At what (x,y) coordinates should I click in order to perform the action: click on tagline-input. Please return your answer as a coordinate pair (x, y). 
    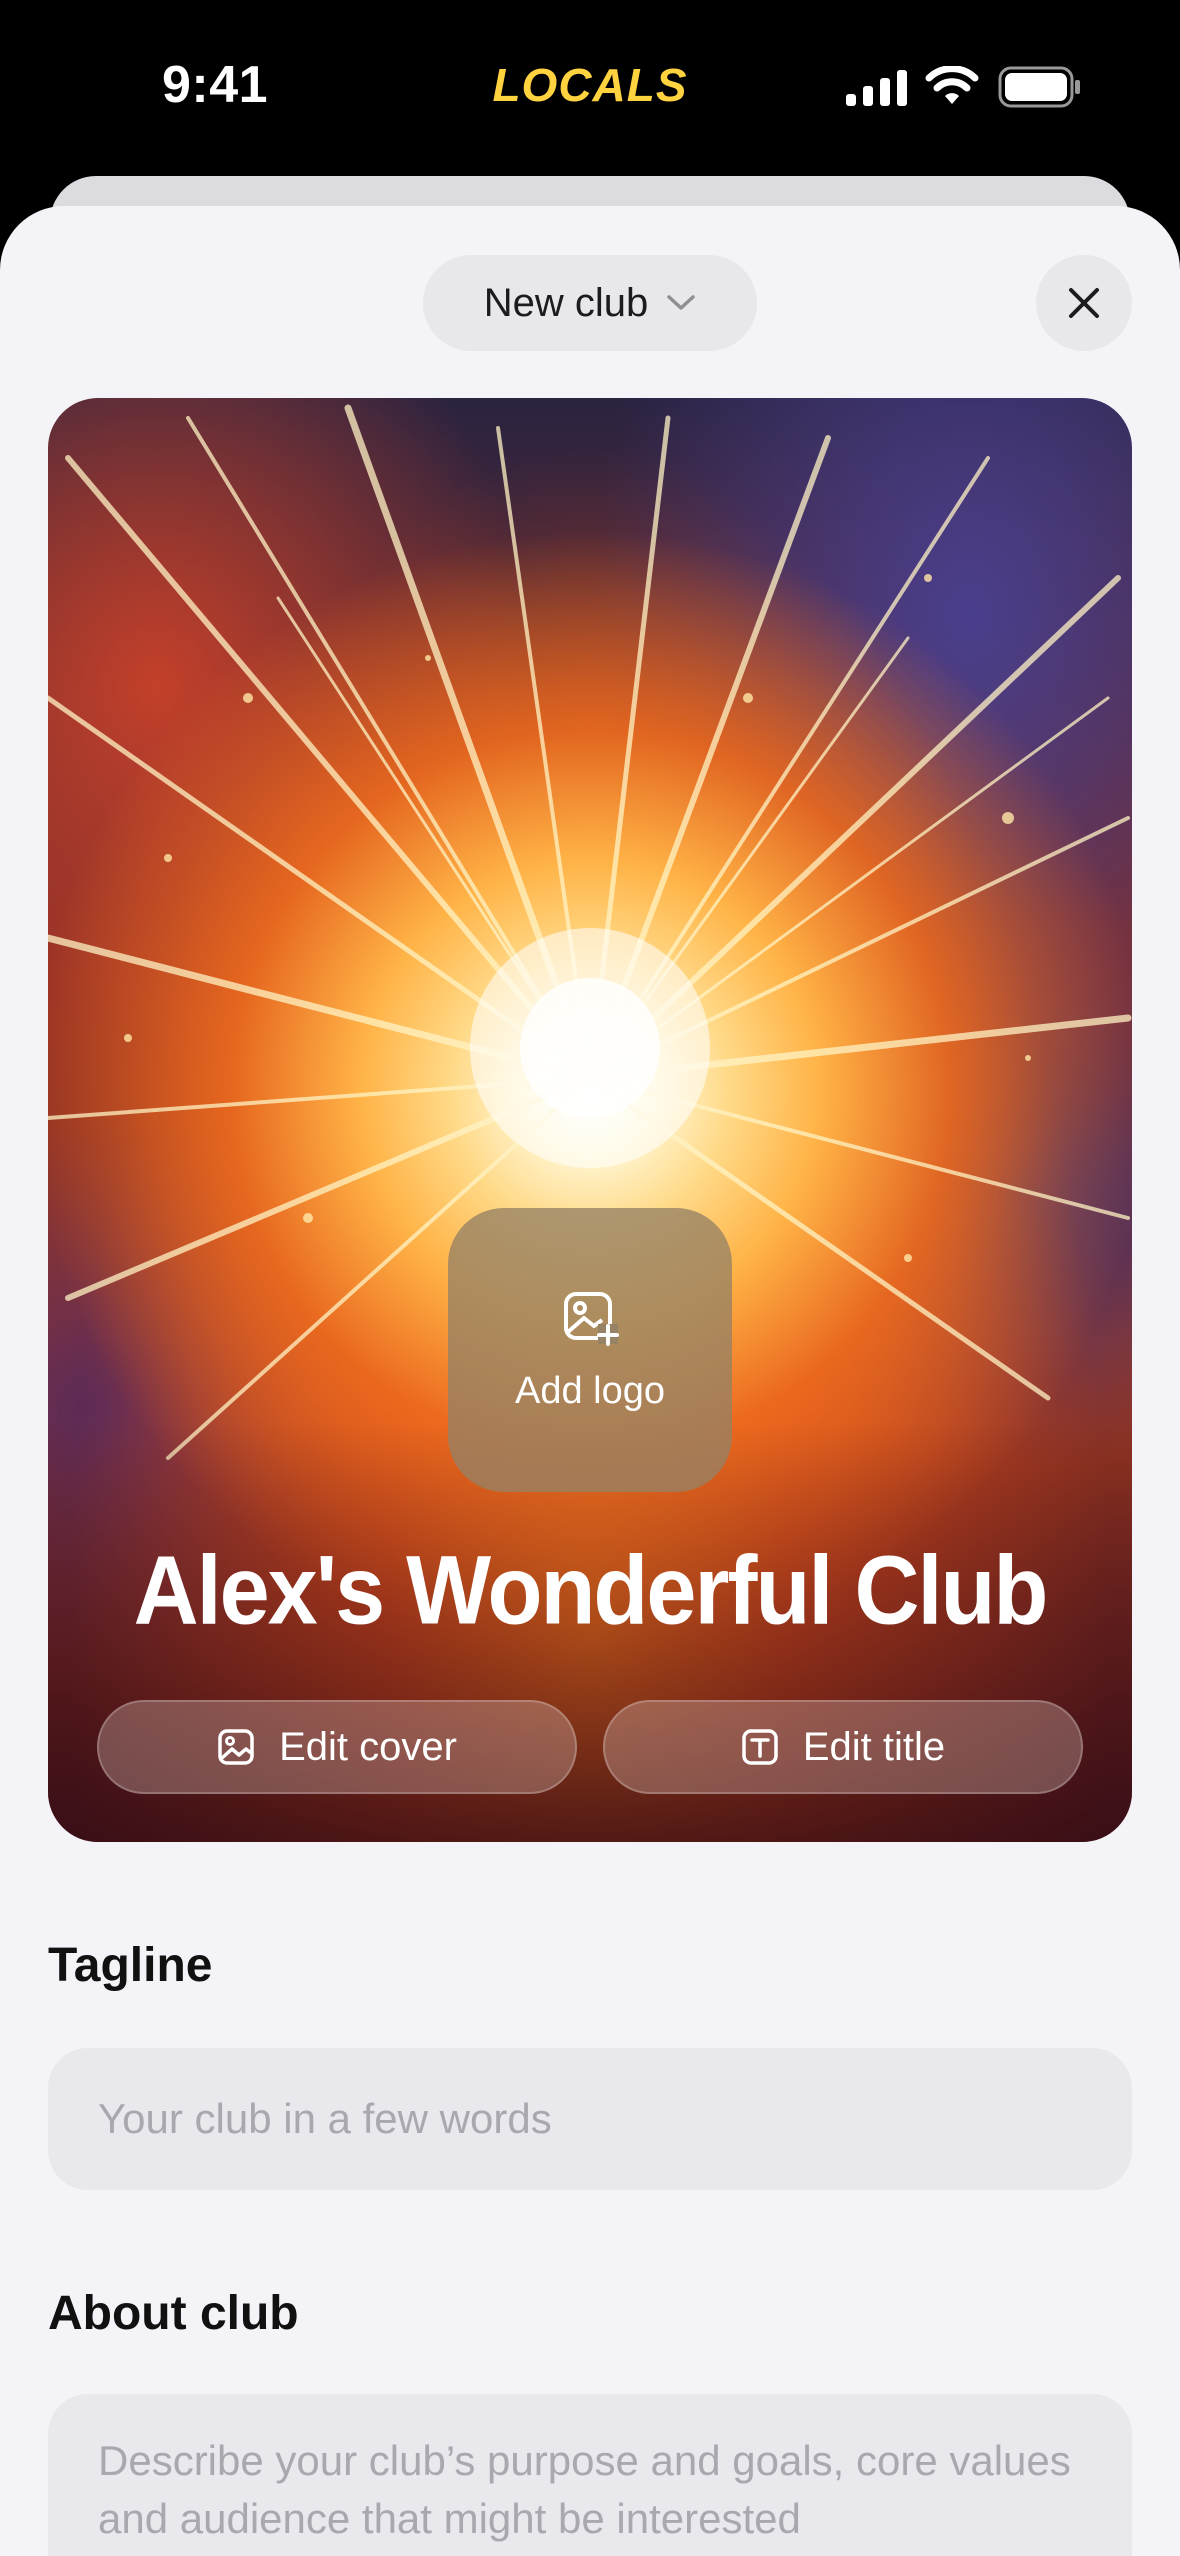
    Looking at the image, I should click on (590, 2119).